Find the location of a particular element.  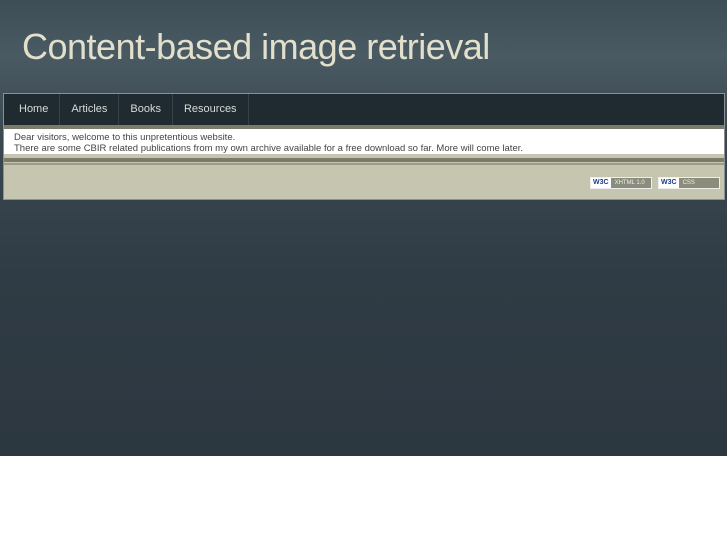

nav-resources: Resources is located at coordinates (211, 109).